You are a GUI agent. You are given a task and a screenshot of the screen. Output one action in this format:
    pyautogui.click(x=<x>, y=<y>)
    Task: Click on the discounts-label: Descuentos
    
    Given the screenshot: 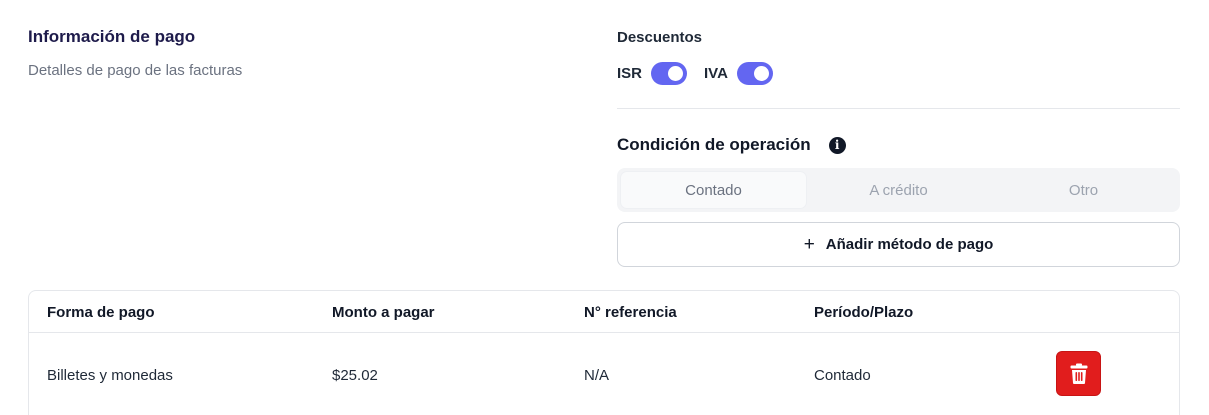 What is the action you would take?
    pyautogui.click(x=660, y=37)
    